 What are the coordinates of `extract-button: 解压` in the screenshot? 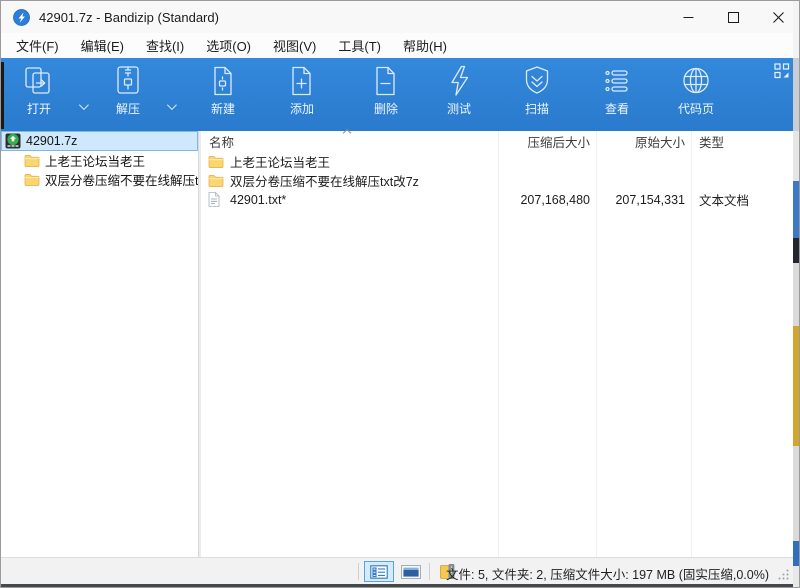 It's located at (128, 94).